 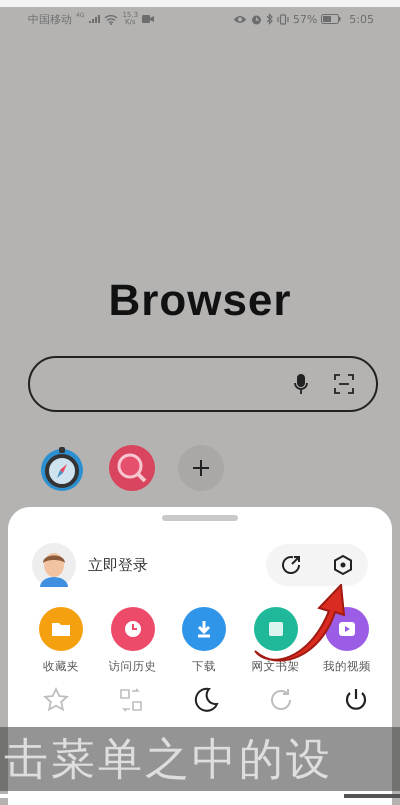 What do you see at coordinates (148, 19) in the screenshot?
I see `camera-icon` at bounding box center [148, 19].